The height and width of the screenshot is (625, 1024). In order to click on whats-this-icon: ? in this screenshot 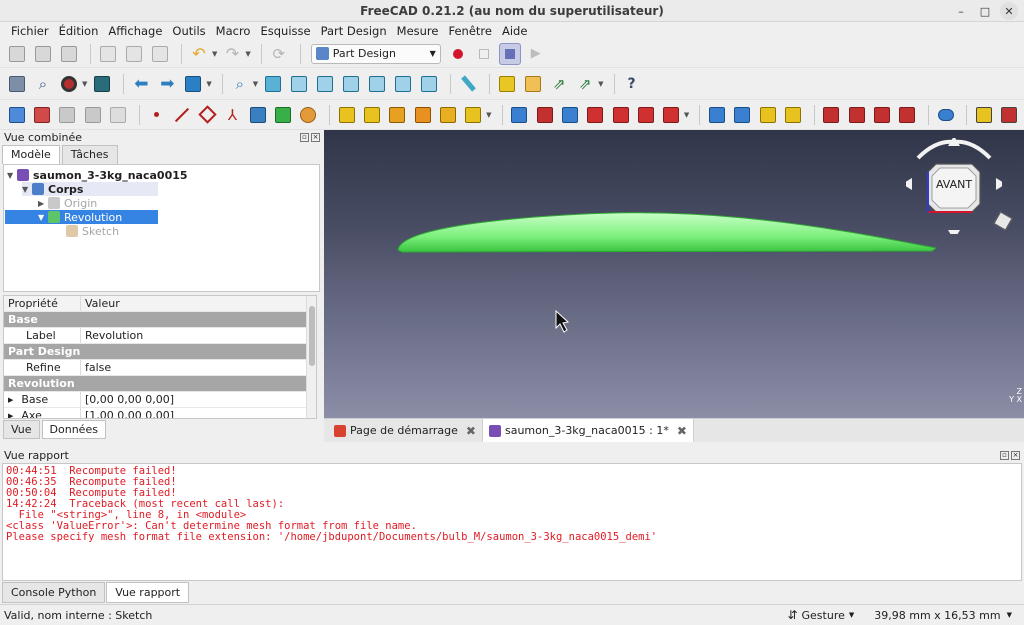, I will do `click(632, 84)`.